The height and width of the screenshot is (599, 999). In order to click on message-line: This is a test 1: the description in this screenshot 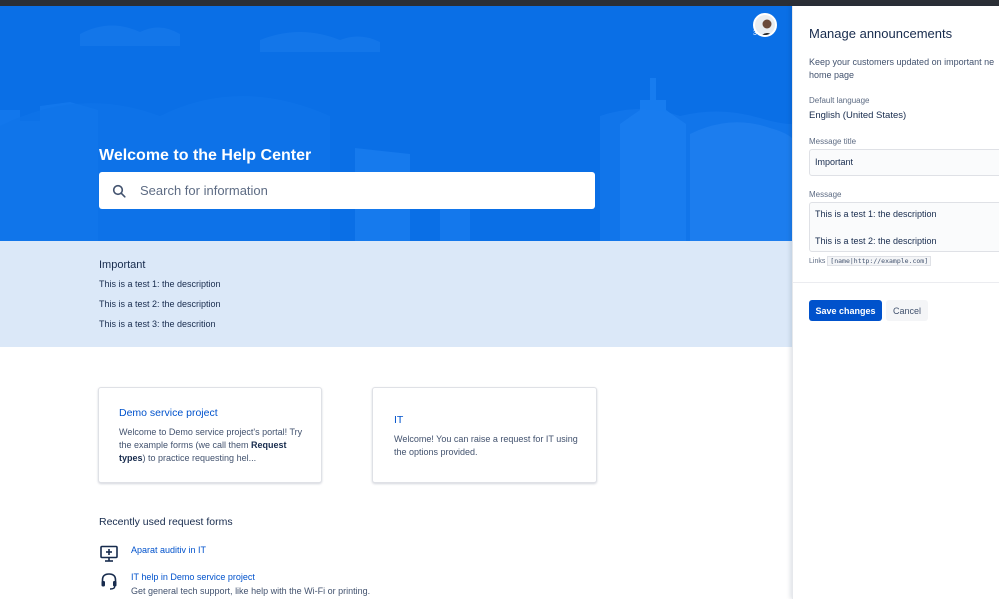, I will do `click(876, 214)`.